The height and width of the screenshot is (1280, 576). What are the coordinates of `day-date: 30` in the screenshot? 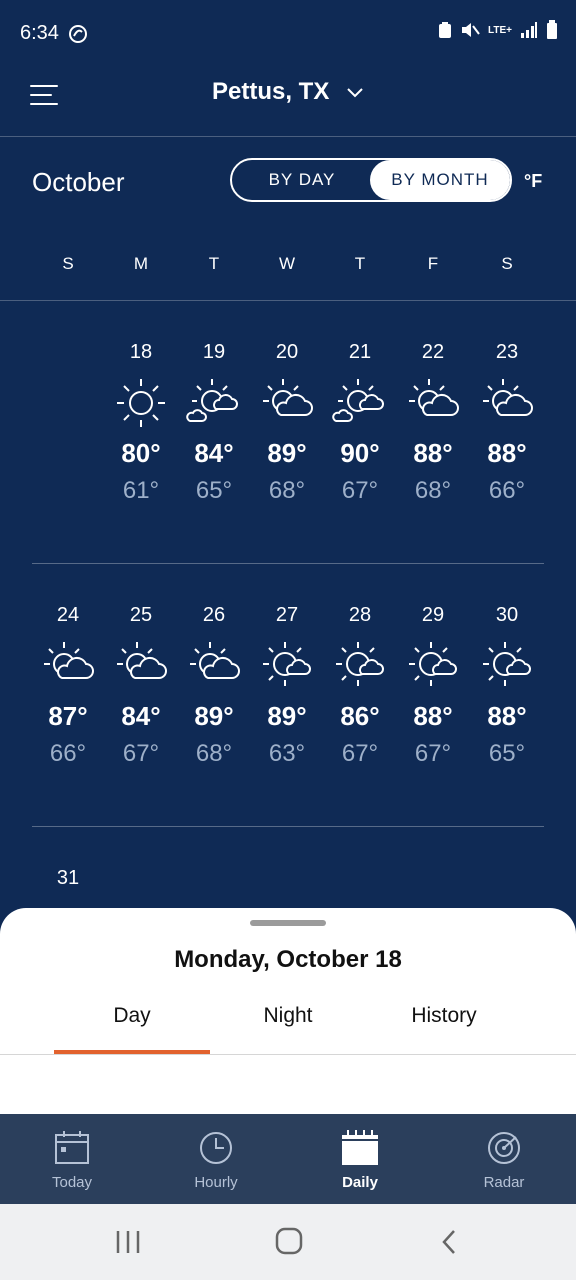 It's located at (507, 615).